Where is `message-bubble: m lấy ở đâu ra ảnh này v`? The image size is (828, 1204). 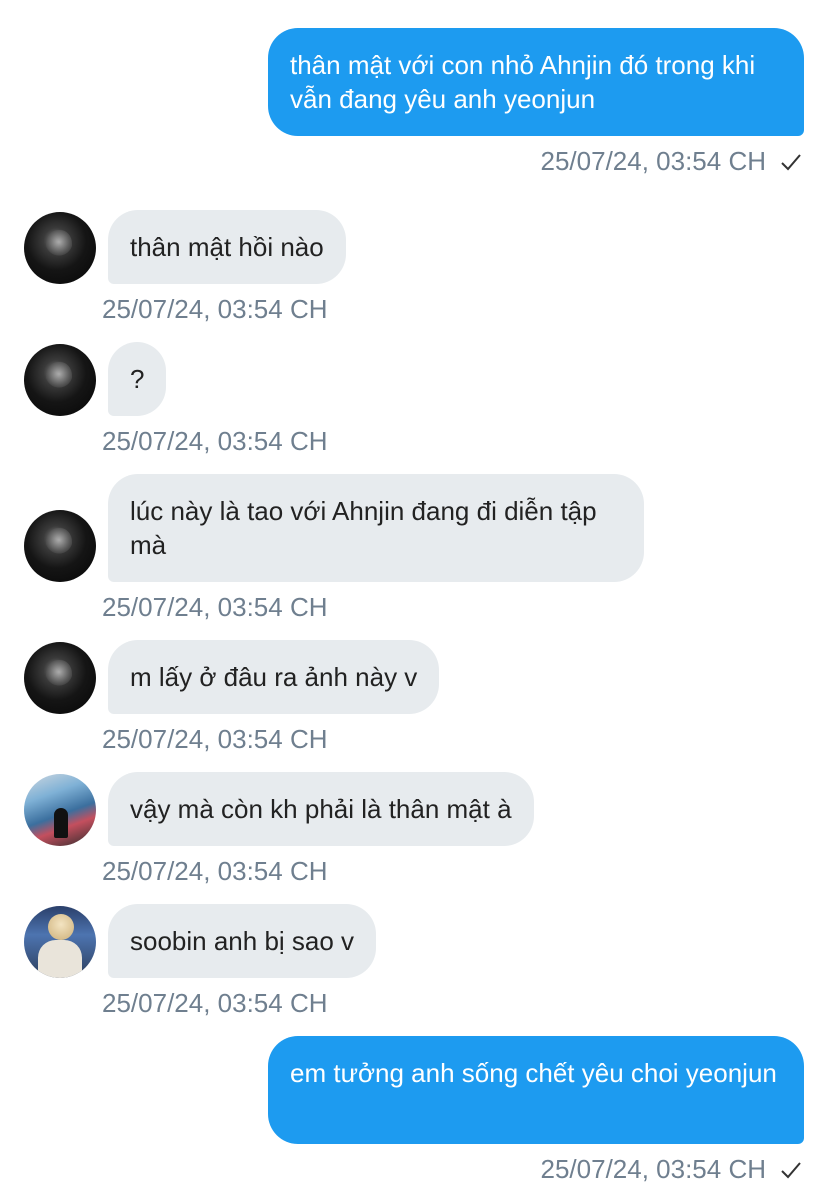
message-bubble: m lấy ở đâu ra ảnh này v is located at coordinates (274, 677).